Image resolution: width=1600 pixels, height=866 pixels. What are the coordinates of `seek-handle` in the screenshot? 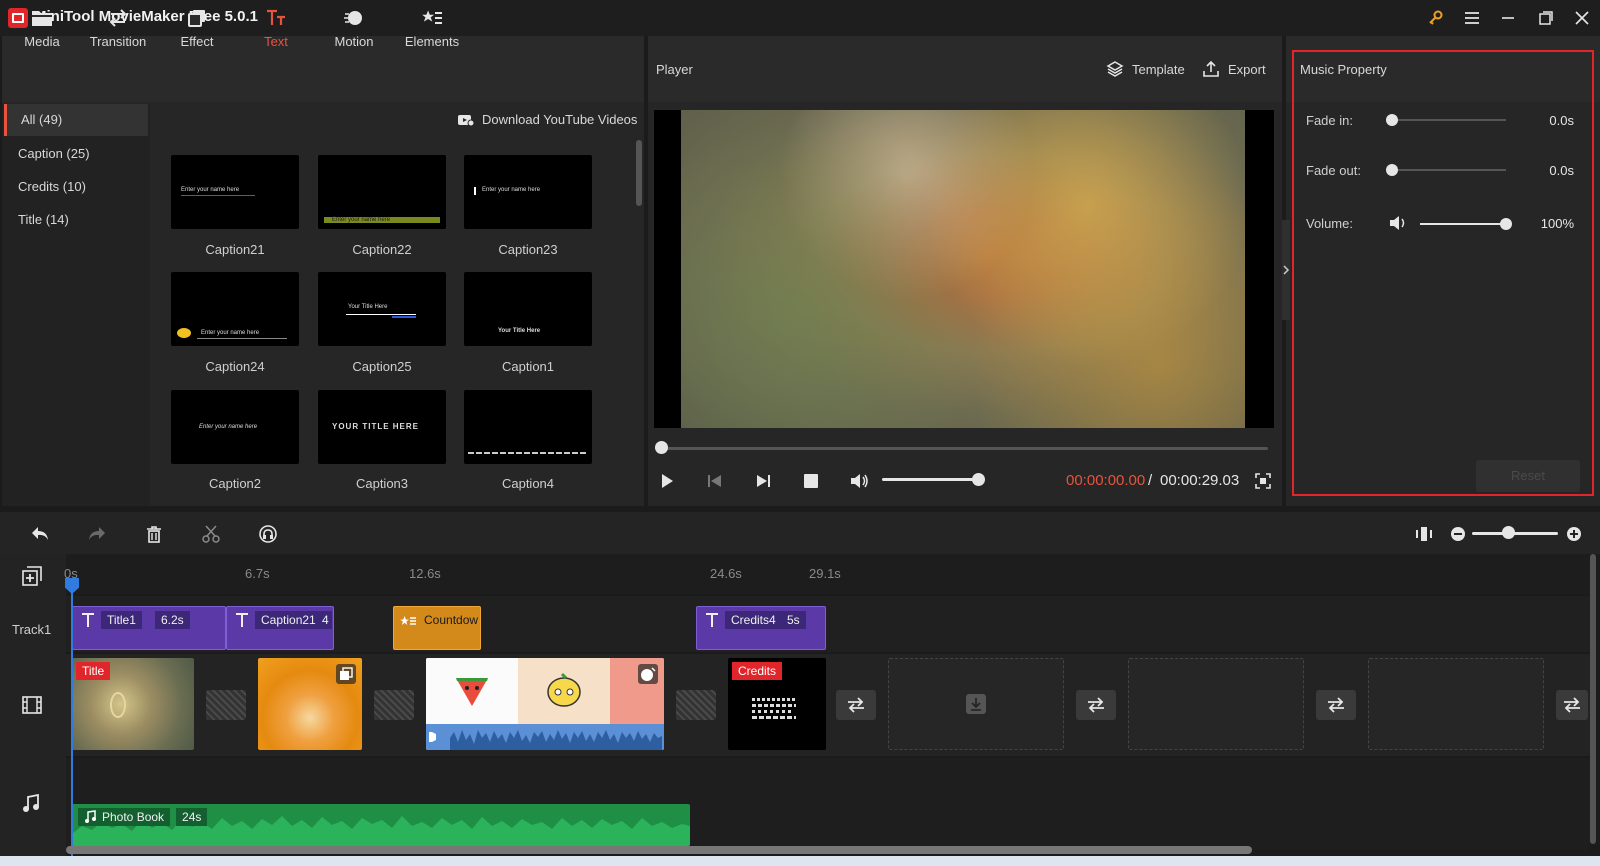 It's located at (661, 447).